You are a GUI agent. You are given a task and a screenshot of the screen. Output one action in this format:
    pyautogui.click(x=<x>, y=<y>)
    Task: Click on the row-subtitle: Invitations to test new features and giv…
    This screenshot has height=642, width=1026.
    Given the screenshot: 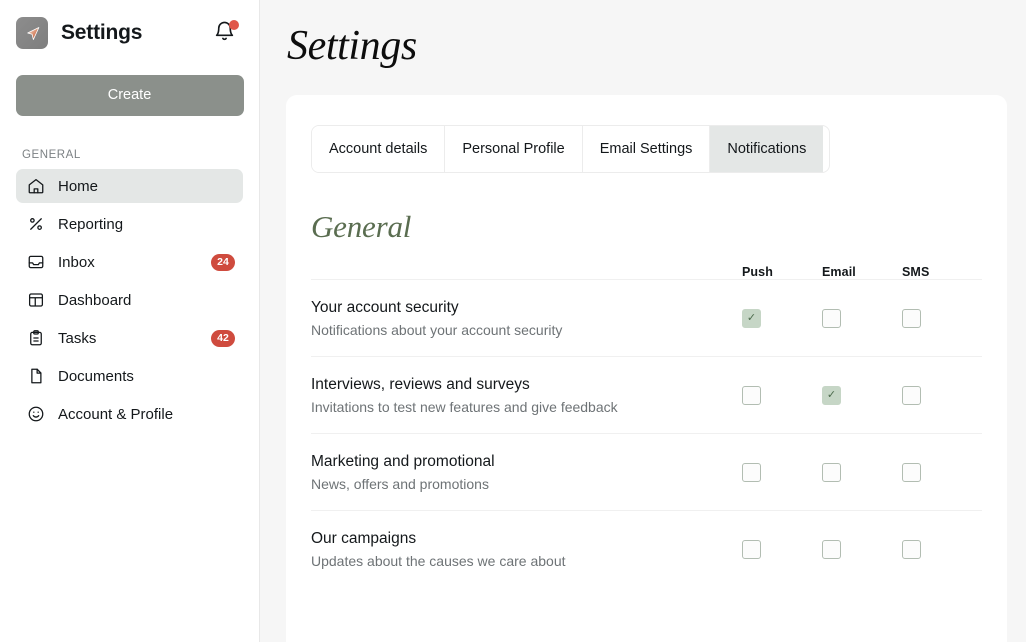 What is the action you would take?
    pyautogui.click(x=464, y=406)
    